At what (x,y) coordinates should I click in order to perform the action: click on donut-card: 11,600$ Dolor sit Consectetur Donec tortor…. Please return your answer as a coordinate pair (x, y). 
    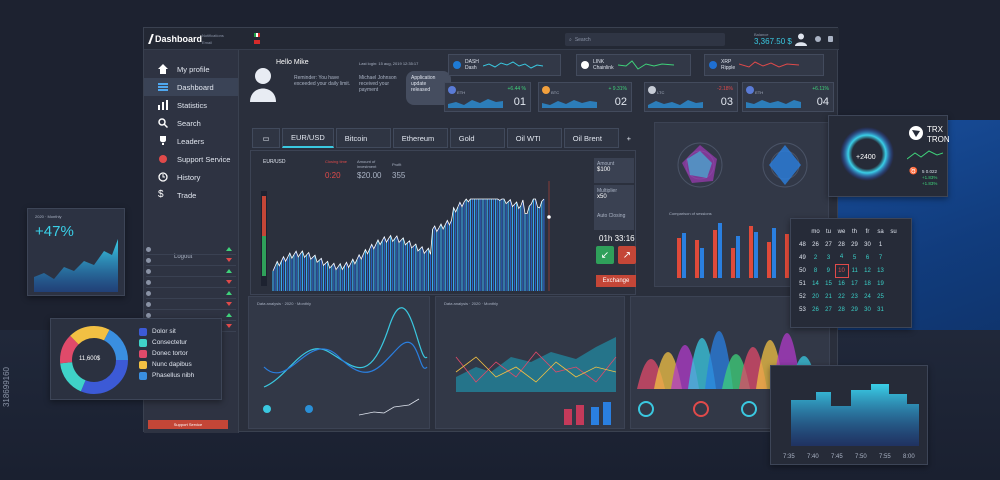
    Looking at the image, I should click on (136, 359).